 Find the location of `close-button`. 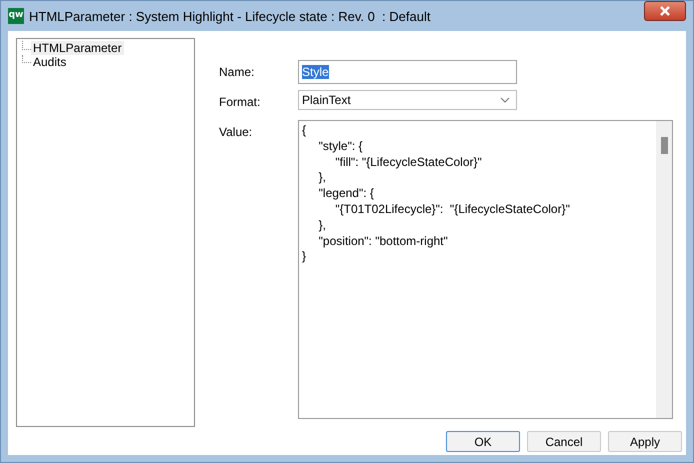

close-button is located at coordinates (665, 11).